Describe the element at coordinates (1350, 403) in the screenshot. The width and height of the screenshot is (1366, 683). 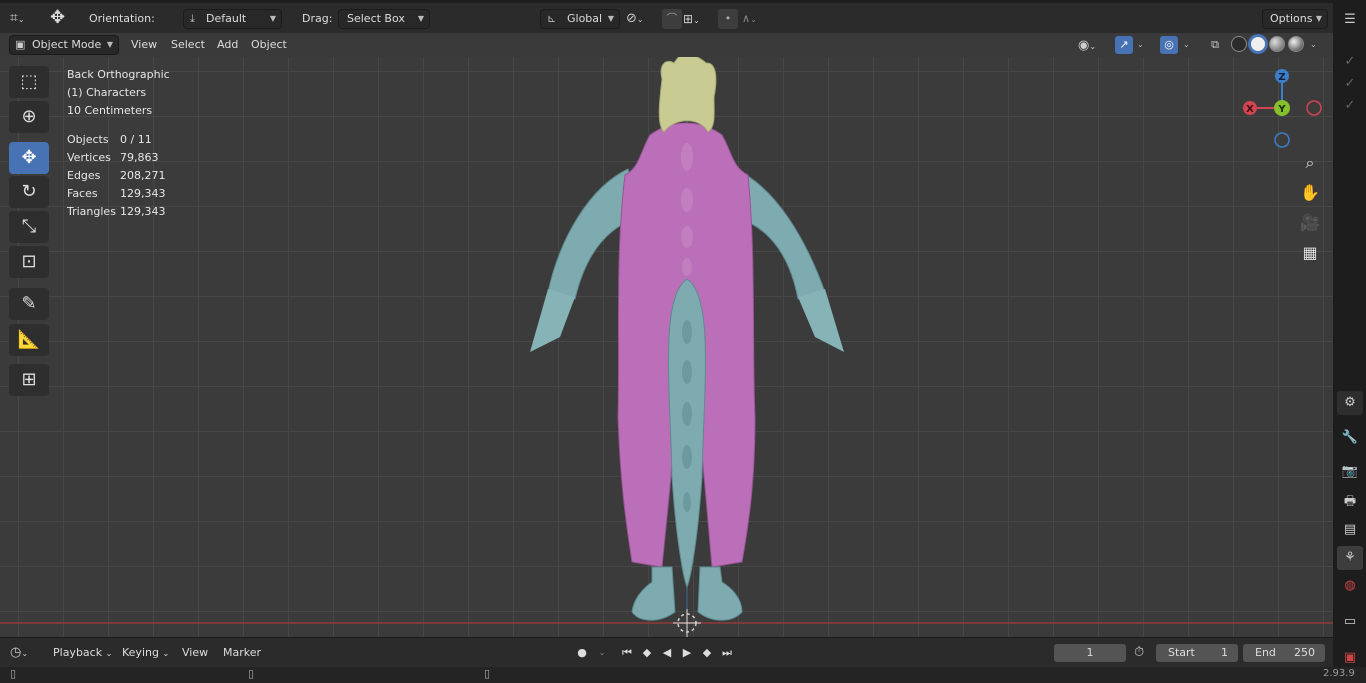
I see `properties-editor-icon: ⚙` at that location.